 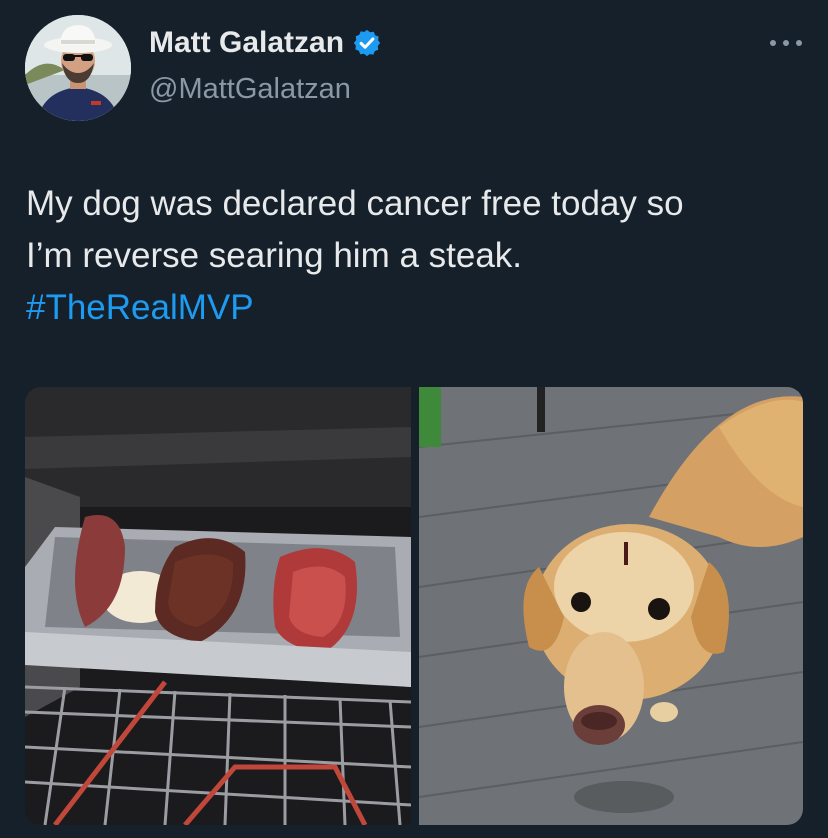 I want to click on avatar-image, so click(x=78, y=68).